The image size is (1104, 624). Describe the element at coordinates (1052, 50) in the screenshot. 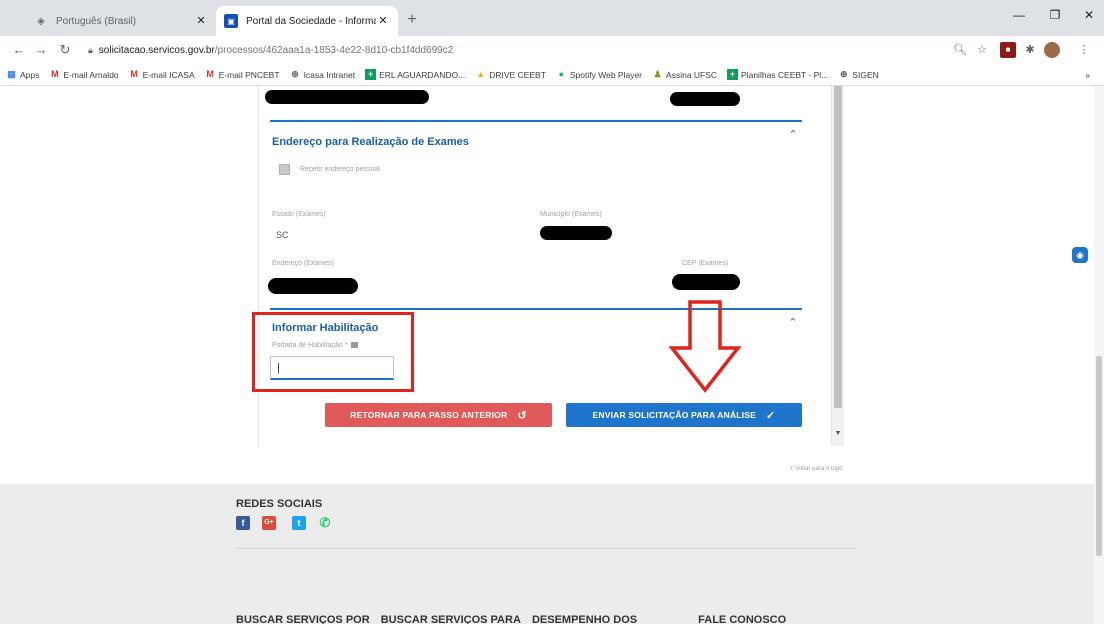

I see `avatar` at that location.